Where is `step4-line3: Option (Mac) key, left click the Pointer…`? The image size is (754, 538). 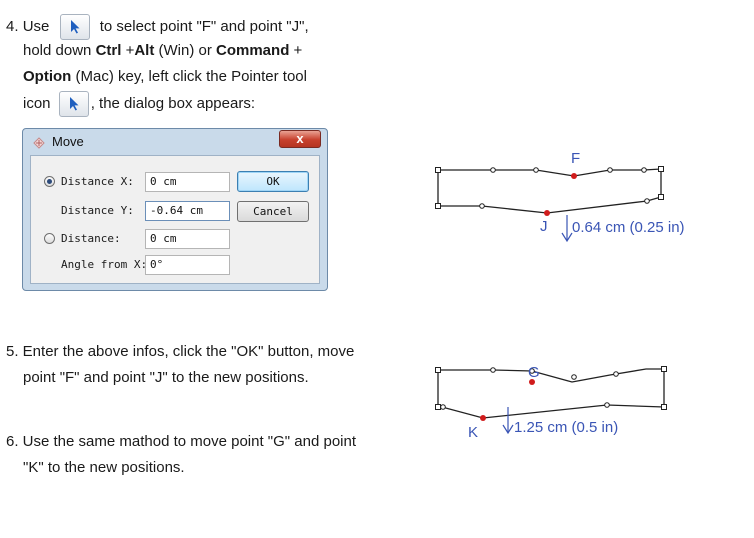
step4-line3: Option (Mac) key, left click the Pointer… is located at coordinates (165, 77).